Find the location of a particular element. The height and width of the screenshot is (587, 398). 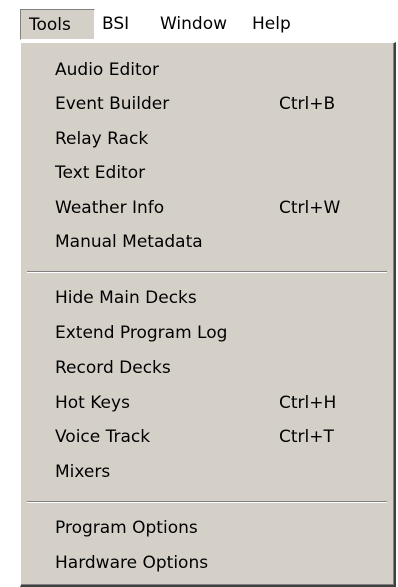

menu-item-weather-info: Weather Info Ctrl+W is located at coordinates (207, 208).